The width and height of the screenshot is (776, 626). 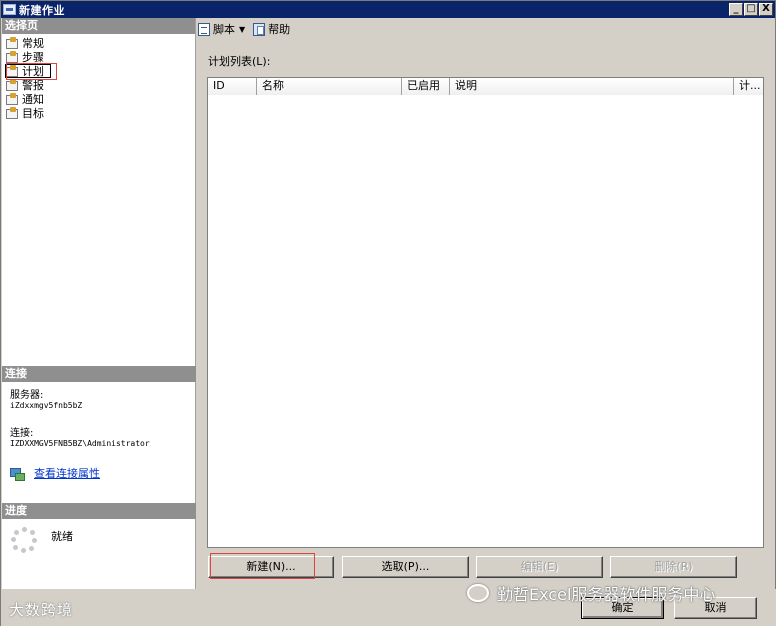 I want to click on edit-schedule-button: 编辑(E), so click(x=539, y=567).